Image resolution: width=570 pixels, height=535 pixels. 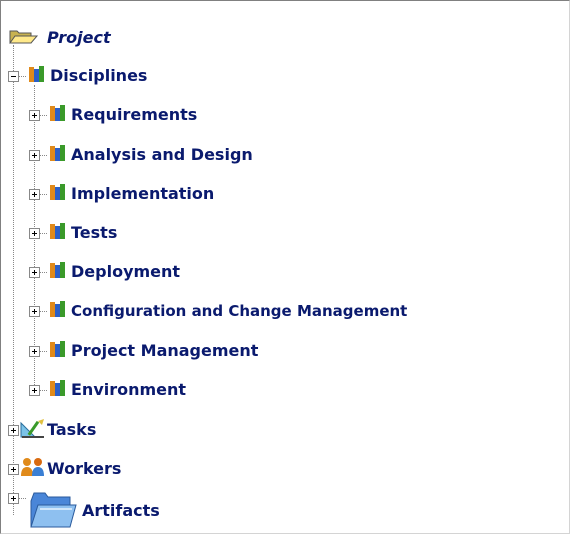 I want to click on tree-node-disciplines: Disciplines, so click(x=77, y=76).